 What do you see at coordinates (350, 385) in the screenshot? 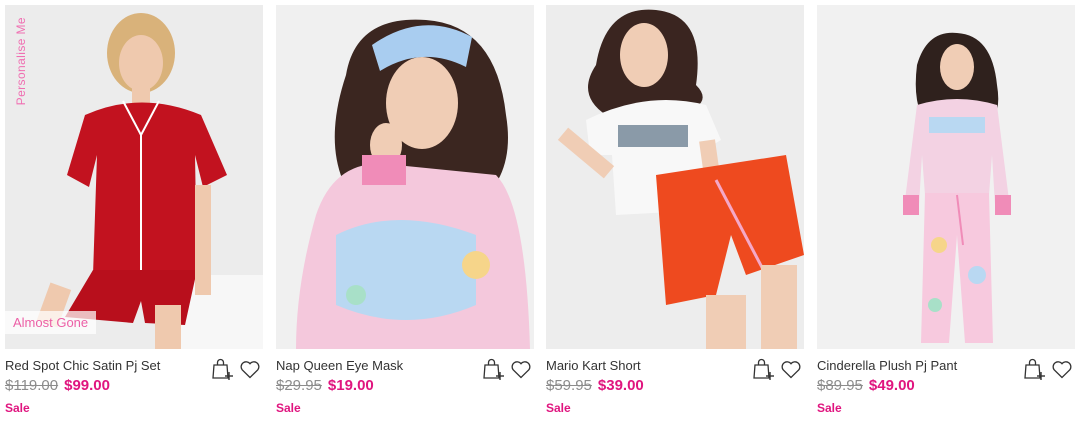
I see `sale-price: $19.00` at bounding box center [350, 385].